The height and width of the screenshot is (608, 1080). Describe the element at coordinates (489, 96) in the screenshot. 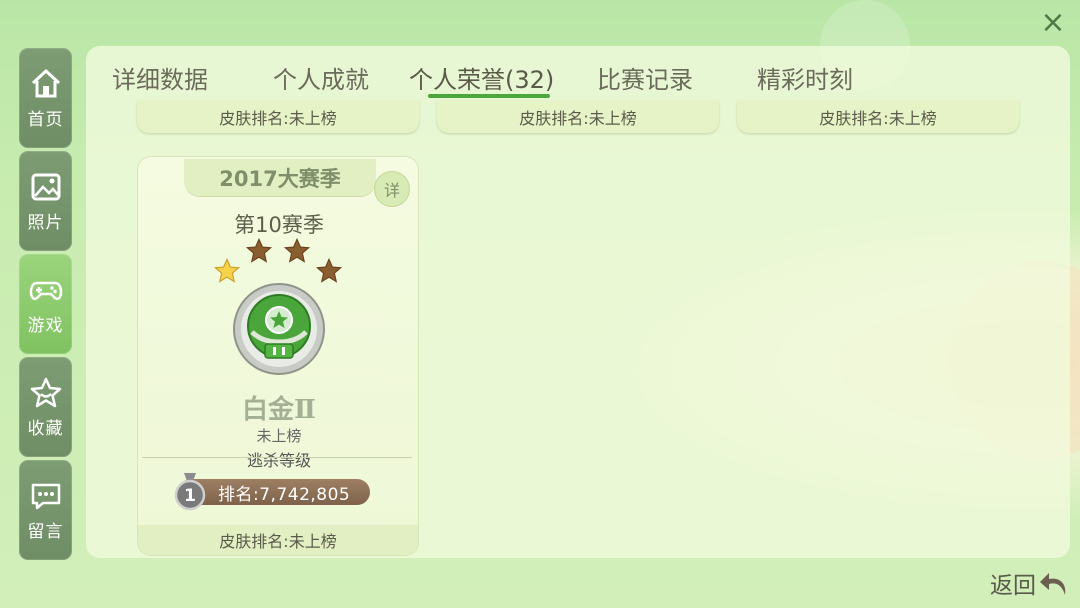

I see `active-tab-indicator` at that location.